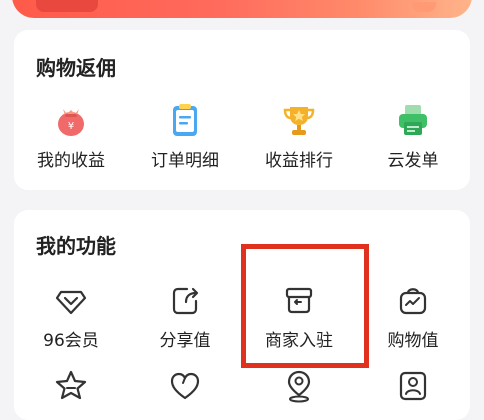 The image size is (484, 420). Describe the element at coordinates (185, 386) in the screenshot. I see `heart-icon` at that location.